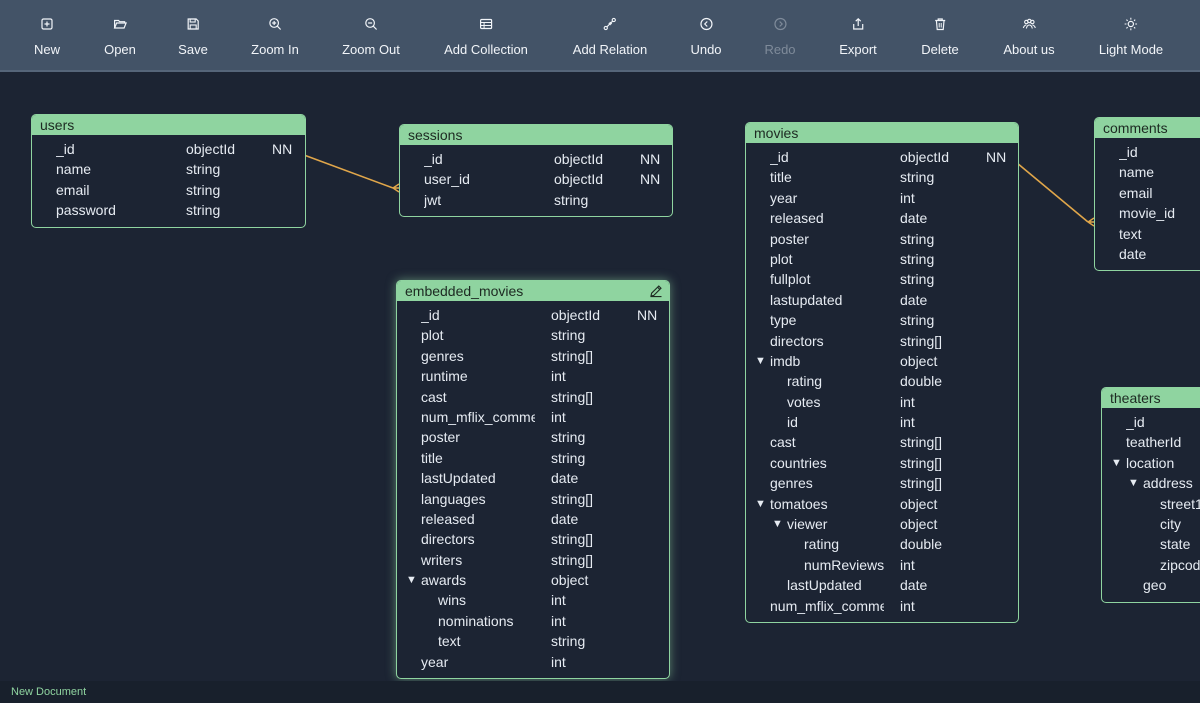 This screenshot has height=703, width=1200. I want to click on field-row: numReviews int, so click(882, 565).